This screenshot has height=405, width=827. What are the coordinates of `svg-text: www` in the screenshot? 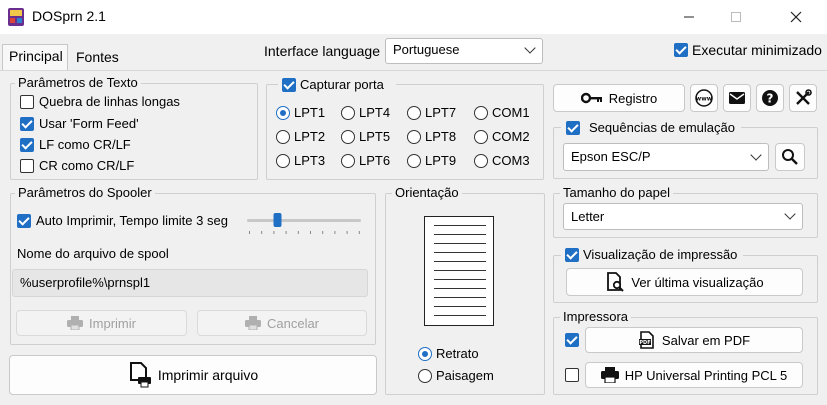 It's located at (704, 99).